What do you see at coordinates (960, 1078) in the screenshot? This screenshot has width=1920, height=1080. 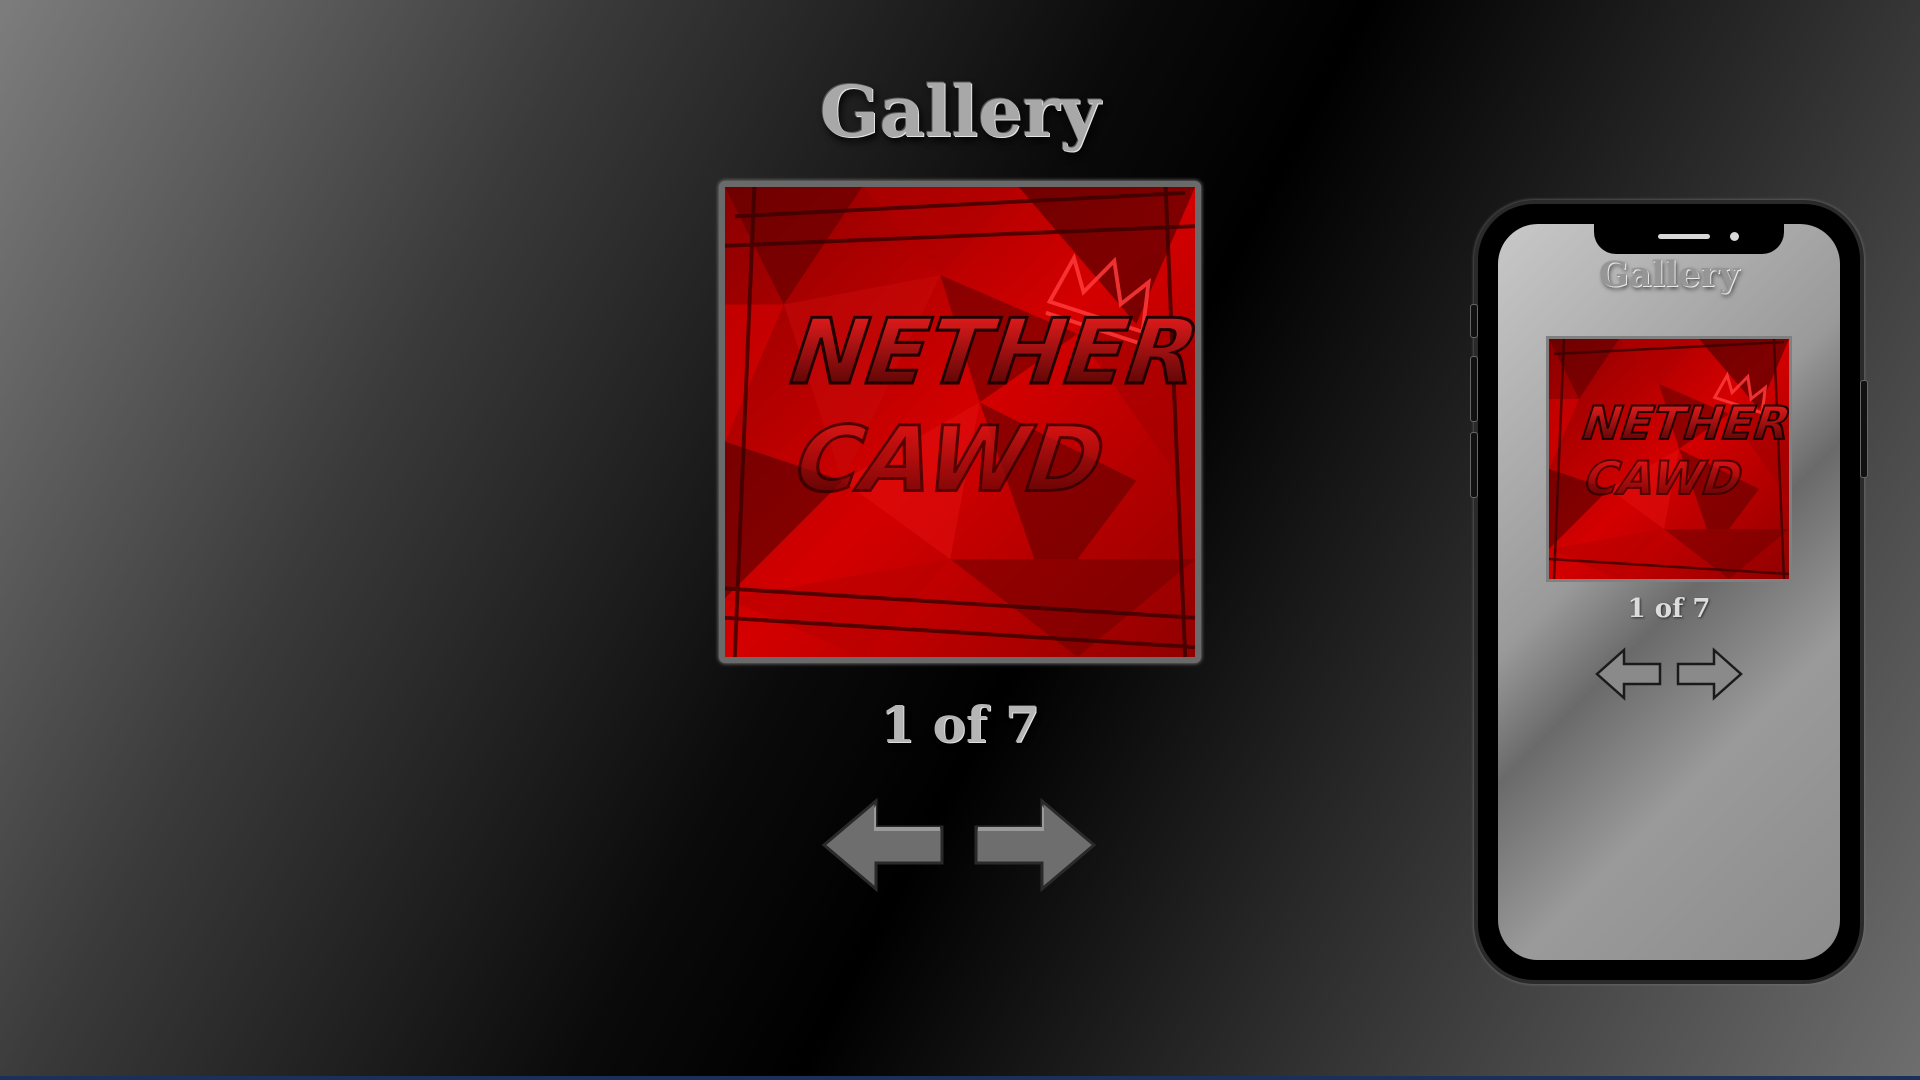 I see `bottom-edge-strip` at bounding box center [960, 1078].